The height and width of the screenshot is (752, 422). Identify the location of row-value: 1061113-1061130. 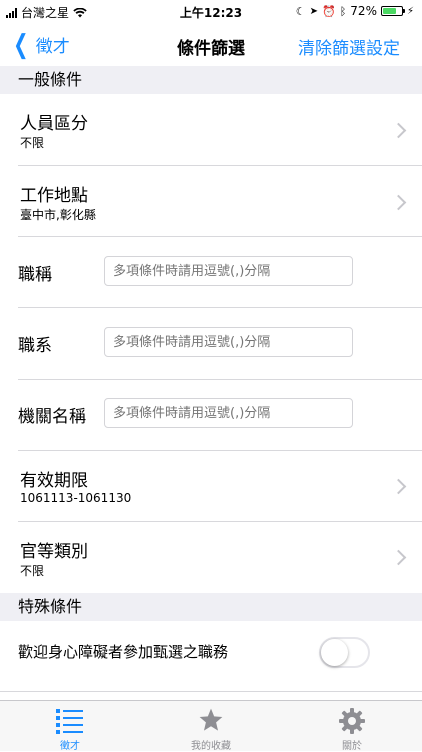
(76, 498).